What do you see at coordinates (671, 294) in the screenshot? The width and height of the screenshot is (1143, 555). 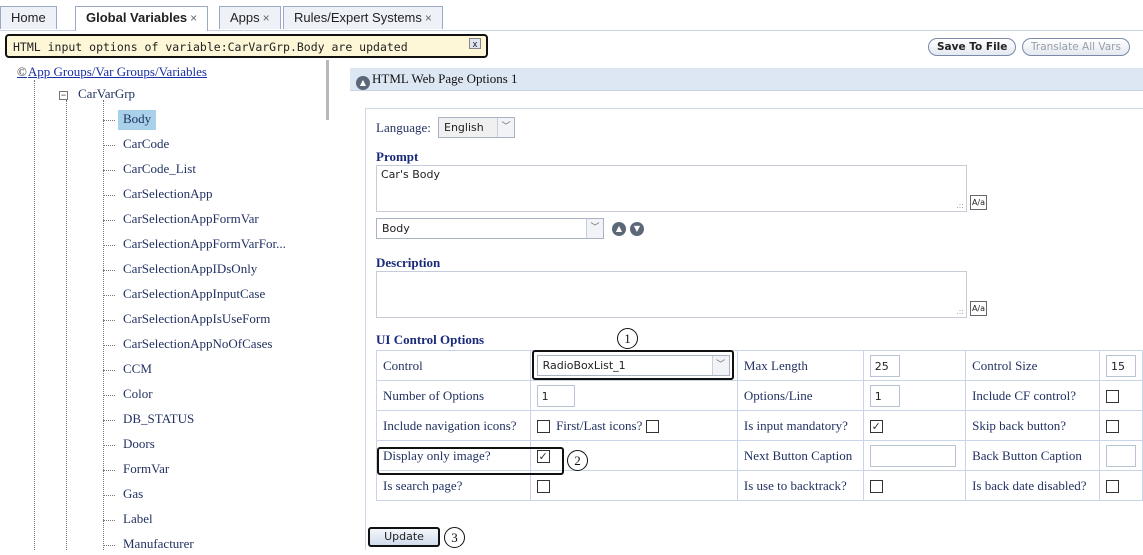 I see `description-textarea: .::` at bounding box center [671, 294].